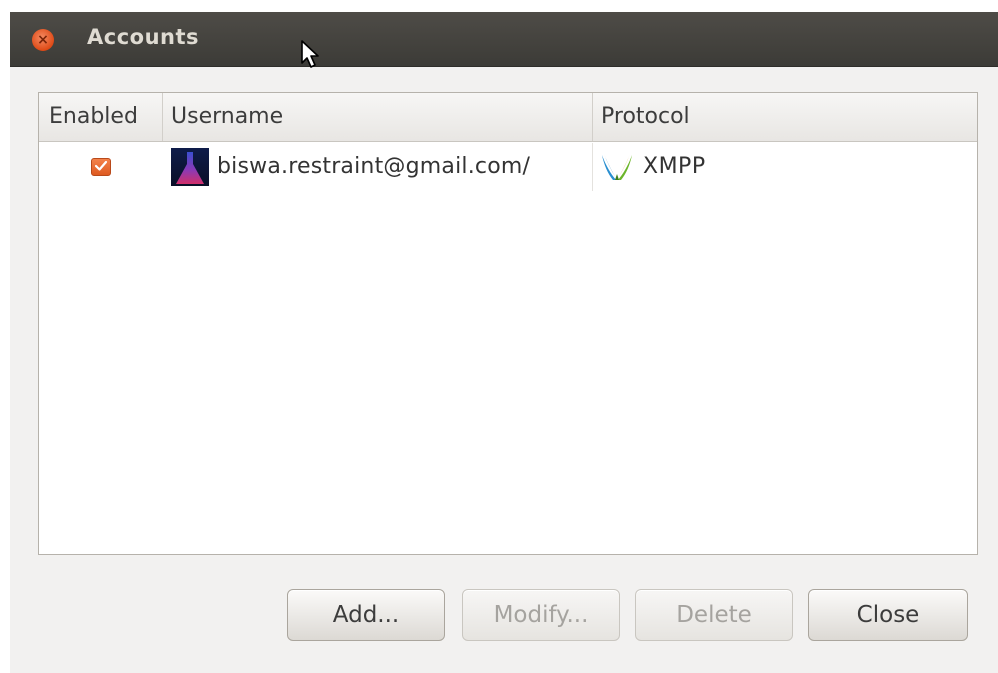 The image size is (998, 673). What do you see at coordinates (190, 167) in the screenshot?
I see `avatar` at bounding box center [190, 167].